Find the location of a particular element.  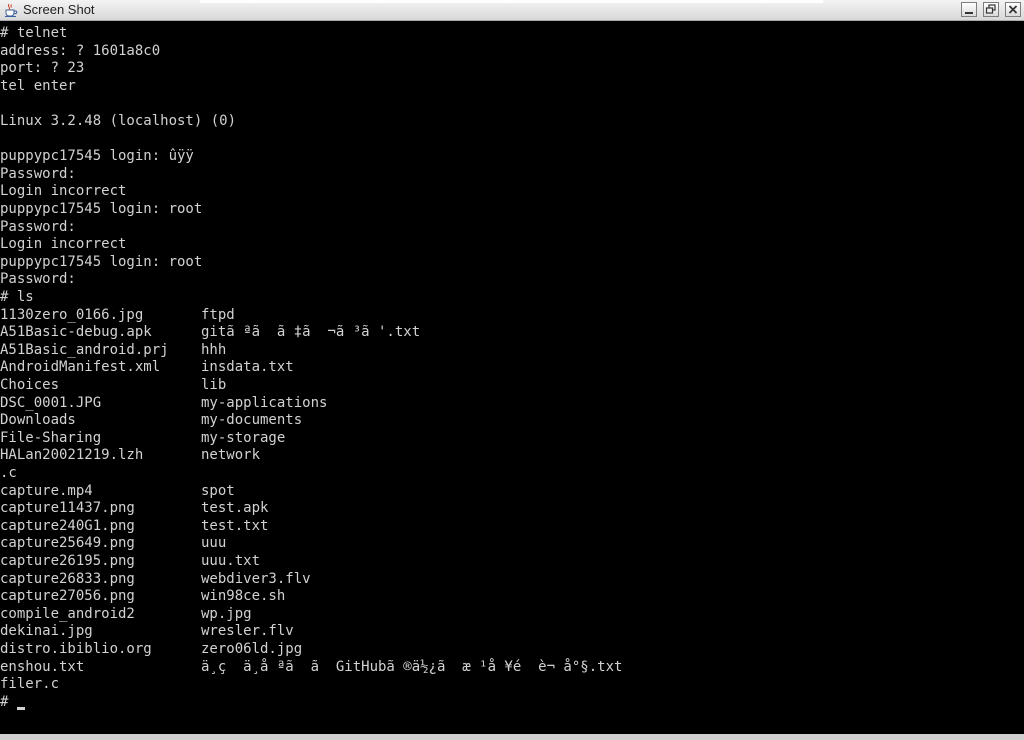

ls-entry: capture25649.png is located at coordinates (67, 543).